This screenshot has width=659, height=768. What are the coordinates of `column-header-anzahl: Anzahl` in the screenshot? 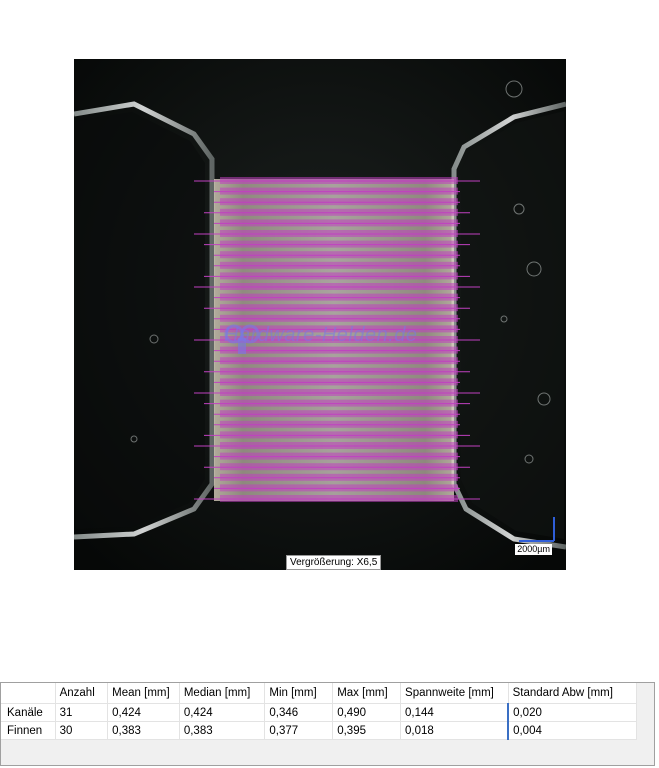 It's located at (82, 693).